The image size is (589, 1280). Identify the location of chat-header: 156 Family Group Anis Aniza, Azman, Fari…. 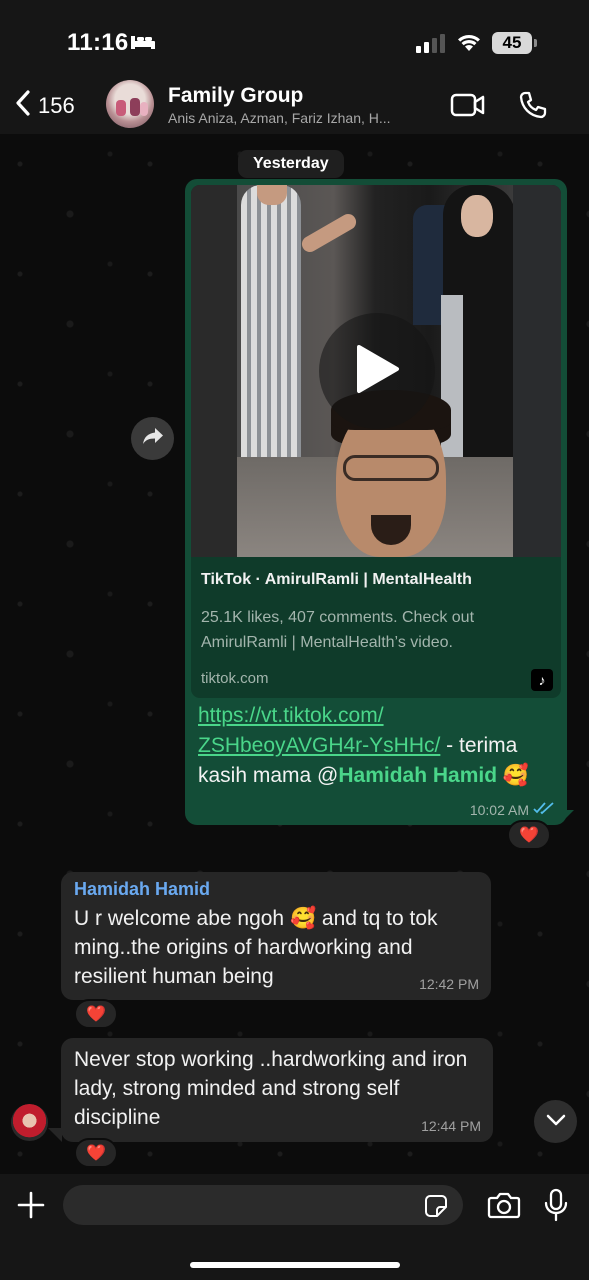
(294, 107).